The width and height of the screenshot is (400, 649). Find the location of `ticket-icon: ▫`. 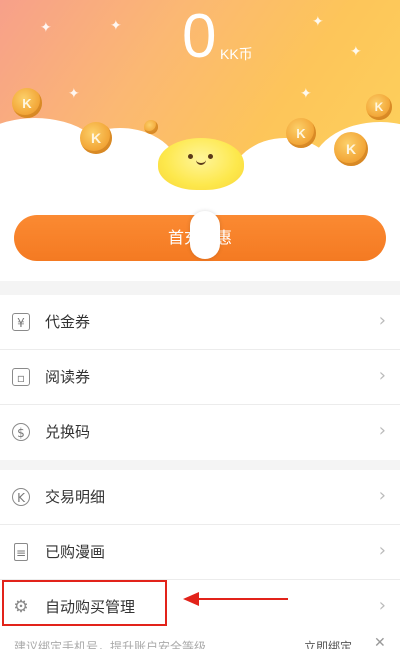

ticket-icon: ▫ is located at coordinates (21, 377).